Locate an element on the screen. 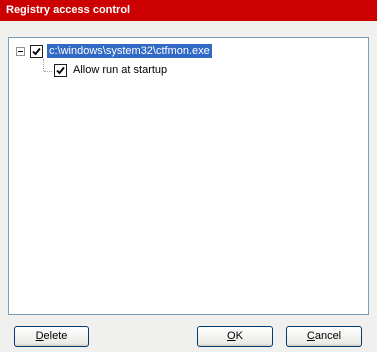  cancel-label-rest: ancel is located at coordinates (328, 336).